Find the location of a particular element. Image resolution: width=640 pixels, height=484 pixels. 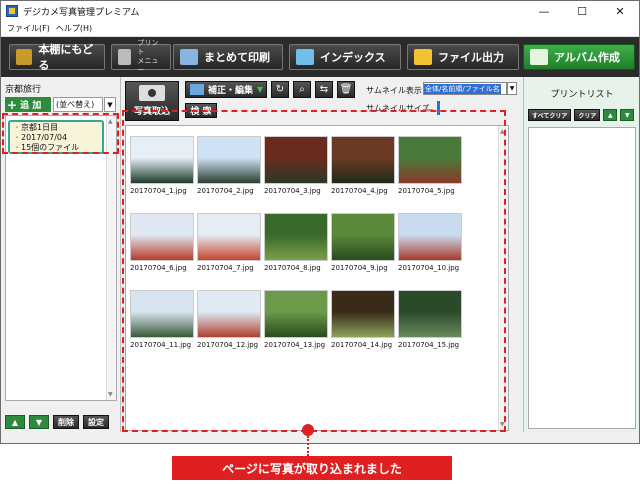

zoom-button: ⌕ is located at coordinates (302, 89).